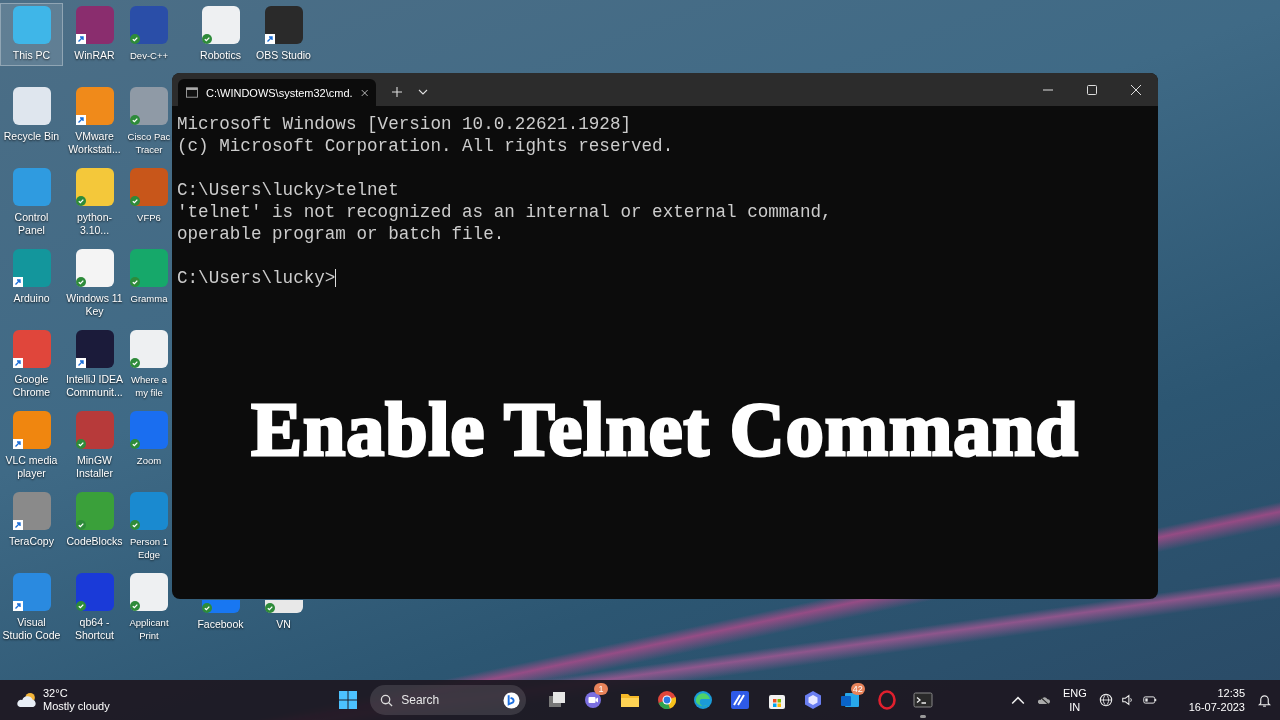 The image size is (1280, 720). What do you see at coordinates (283, 616) in the screenshot?
I see `desktop-shortcut: VN` at bounding box center [283, 616].